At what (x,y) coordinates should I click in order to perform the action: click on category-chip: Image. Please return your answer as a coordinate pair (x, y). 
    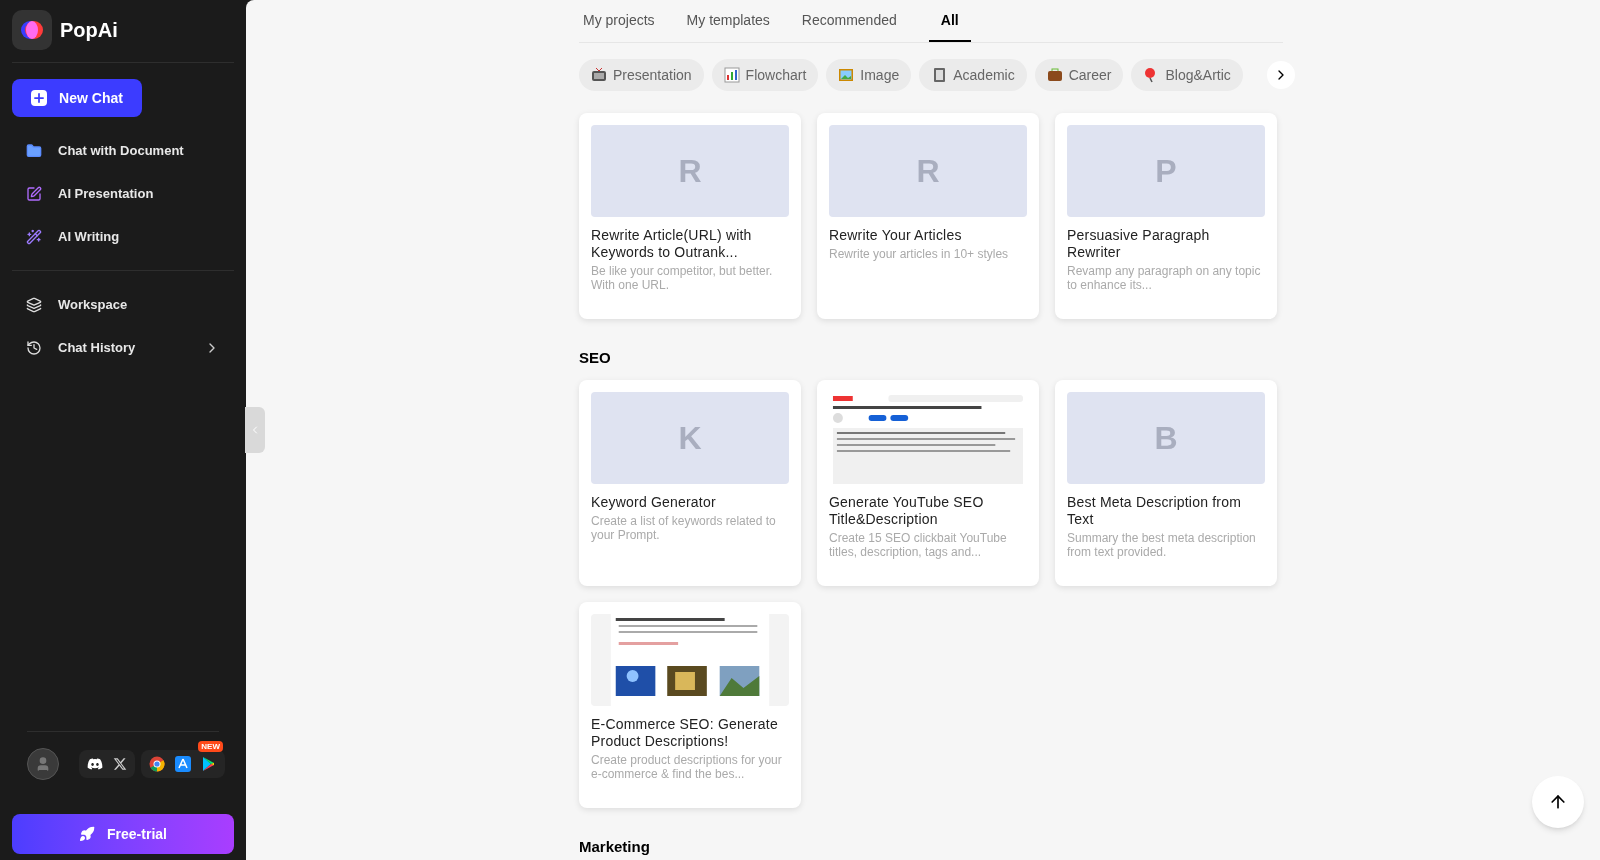
    Looking at the image, I should click on (869, 75).